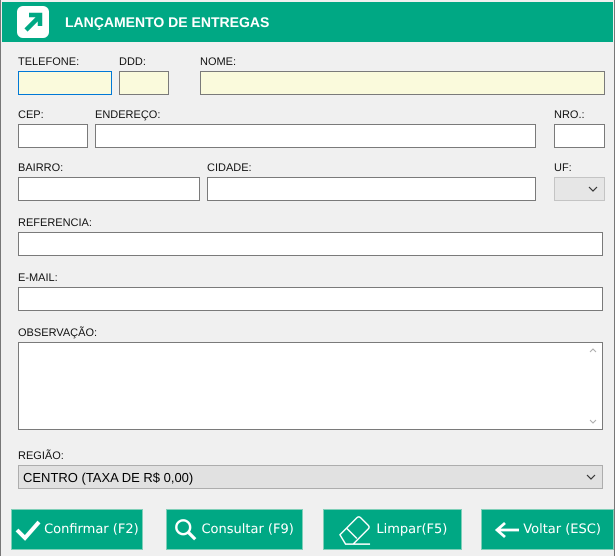  Describe the element at coordinates (38, 278) in the screenshot. I see `field-label: E-MAIL:` at that location.